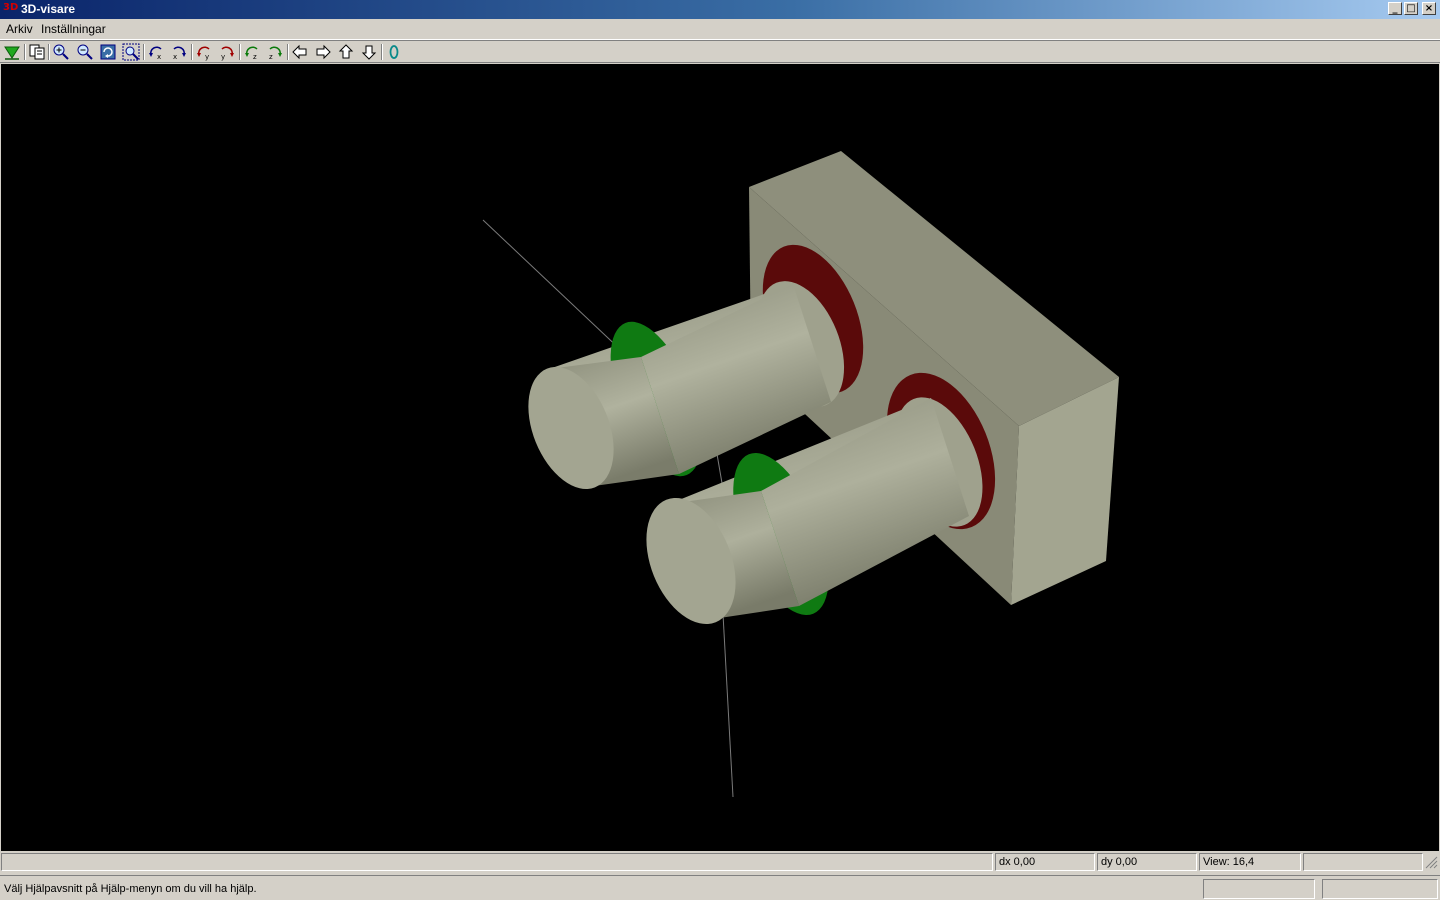  What do you see at coordinates (1395, 8) in the screenshot?
I see `minimize-button: _` at bounding box center [1395, 8].